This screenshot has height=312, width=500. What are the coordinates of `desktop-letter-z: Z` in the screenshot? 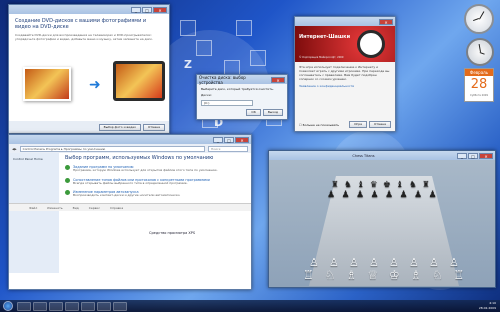 It's located at (188, 64).